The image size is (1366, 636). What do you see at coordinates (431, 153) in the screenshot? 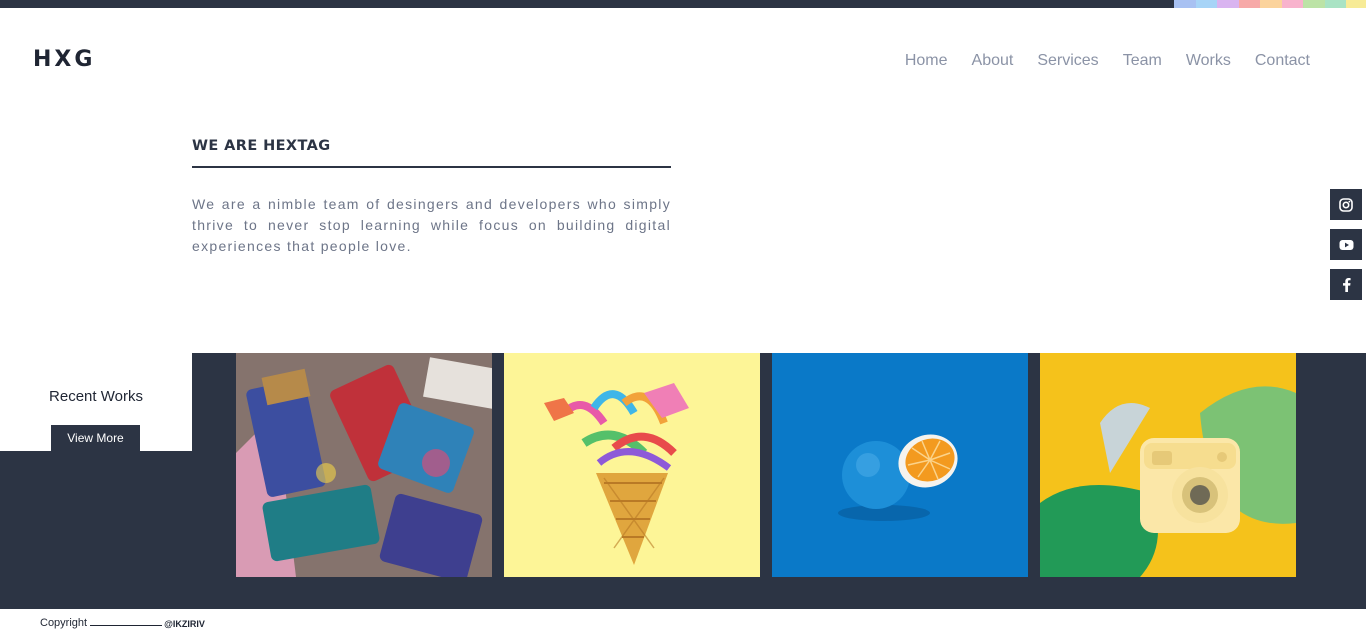
I see `hero-title: WE ARE HEXTAG` at bounding box center [431, 153].